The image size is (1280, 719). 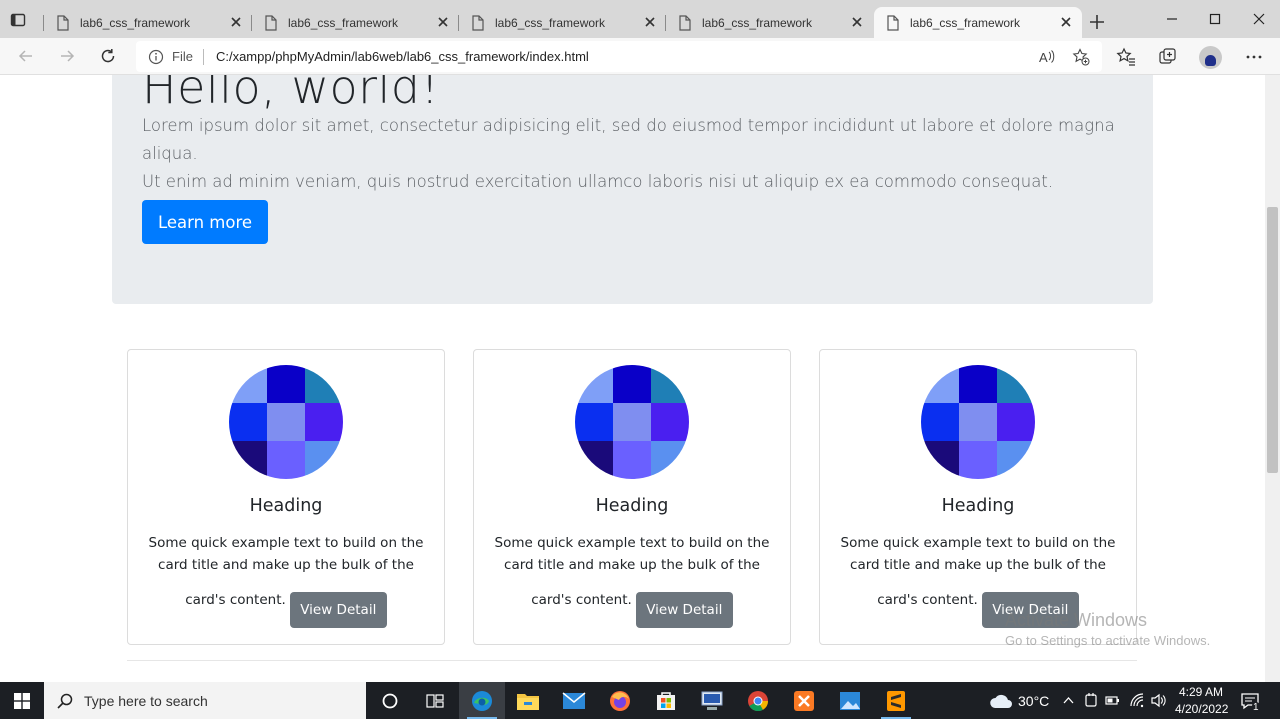 What do you see at coordinates (1201, 709) in the screenshot?
I see `clock-date: 4/20/2022` at bounding box center [1201, 709].